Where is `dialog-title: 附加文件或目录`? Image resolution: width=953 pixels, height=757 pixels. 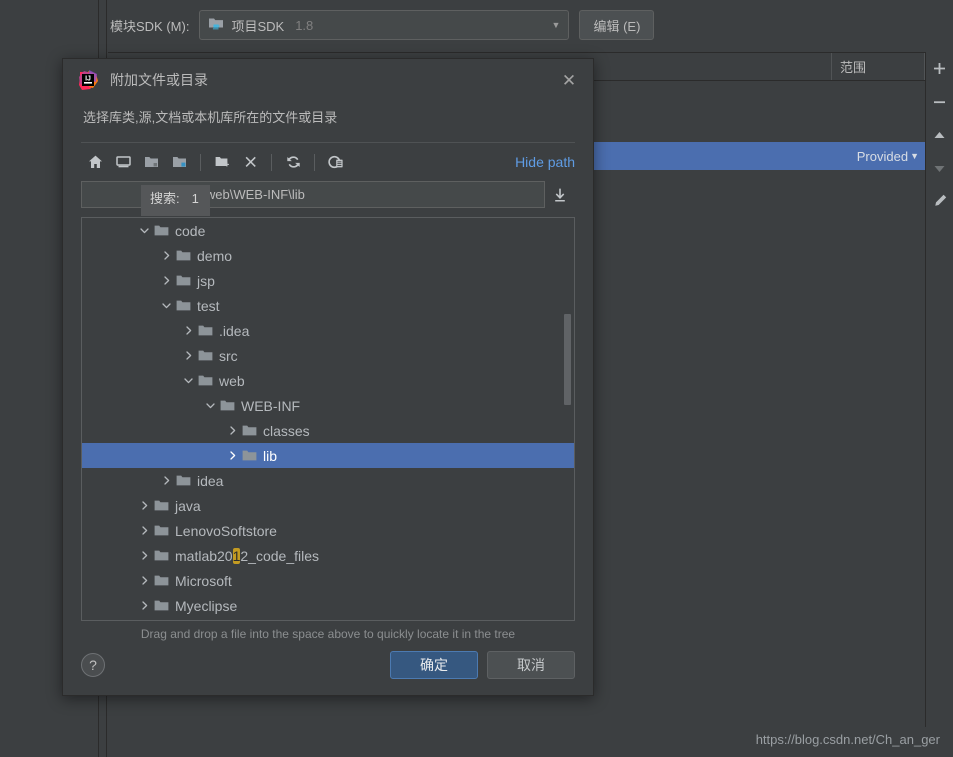
dialog-title: 附加文件或目录 is located at coordinates (159, 80).